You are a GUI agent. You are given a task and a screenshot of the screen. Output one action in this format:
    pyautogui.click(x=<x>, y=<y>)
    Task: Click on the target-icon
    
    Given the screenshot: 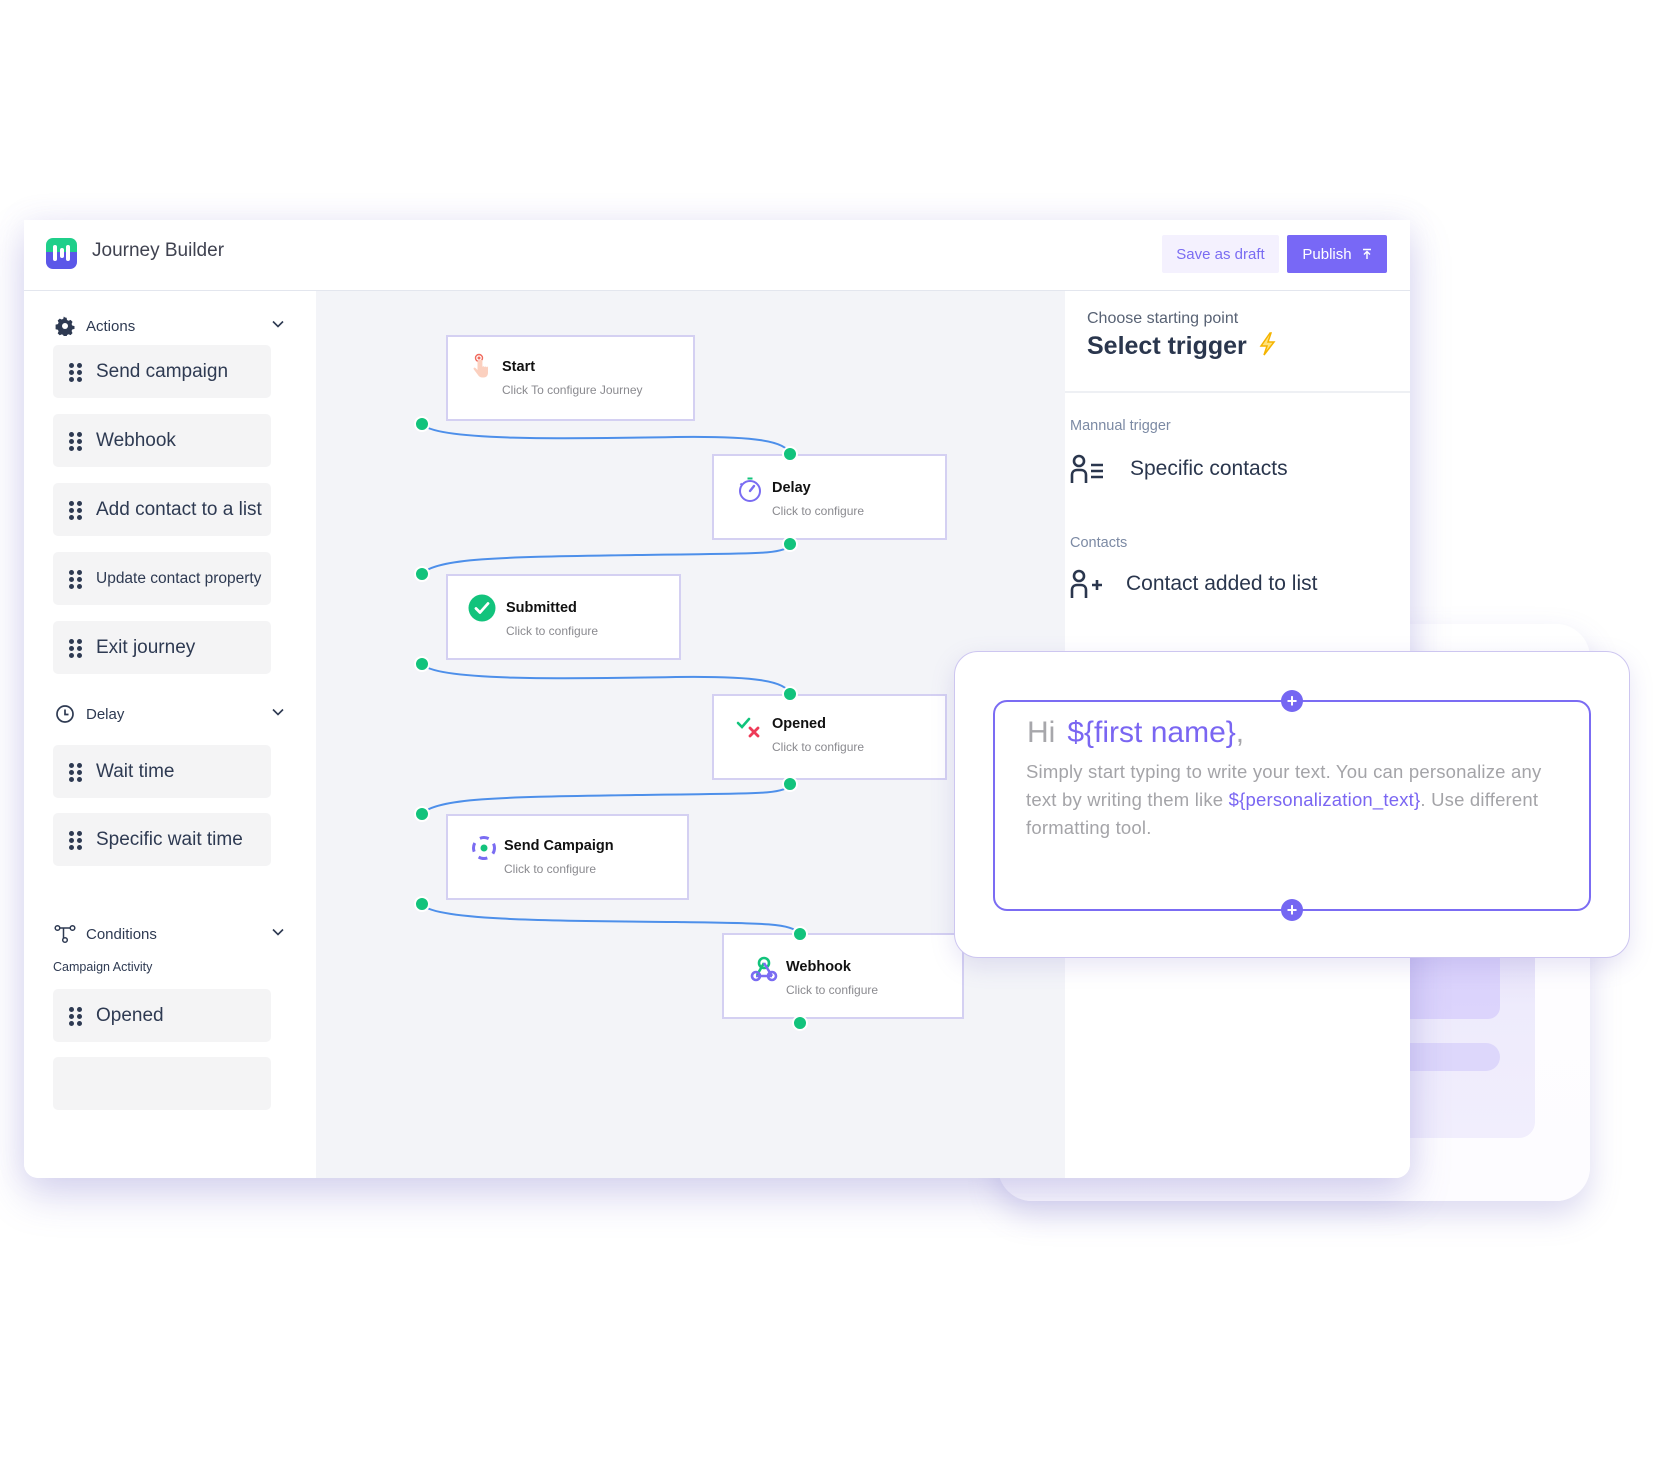 What is the action you would take?
    pyautogui.click(x=484, y=848)
    